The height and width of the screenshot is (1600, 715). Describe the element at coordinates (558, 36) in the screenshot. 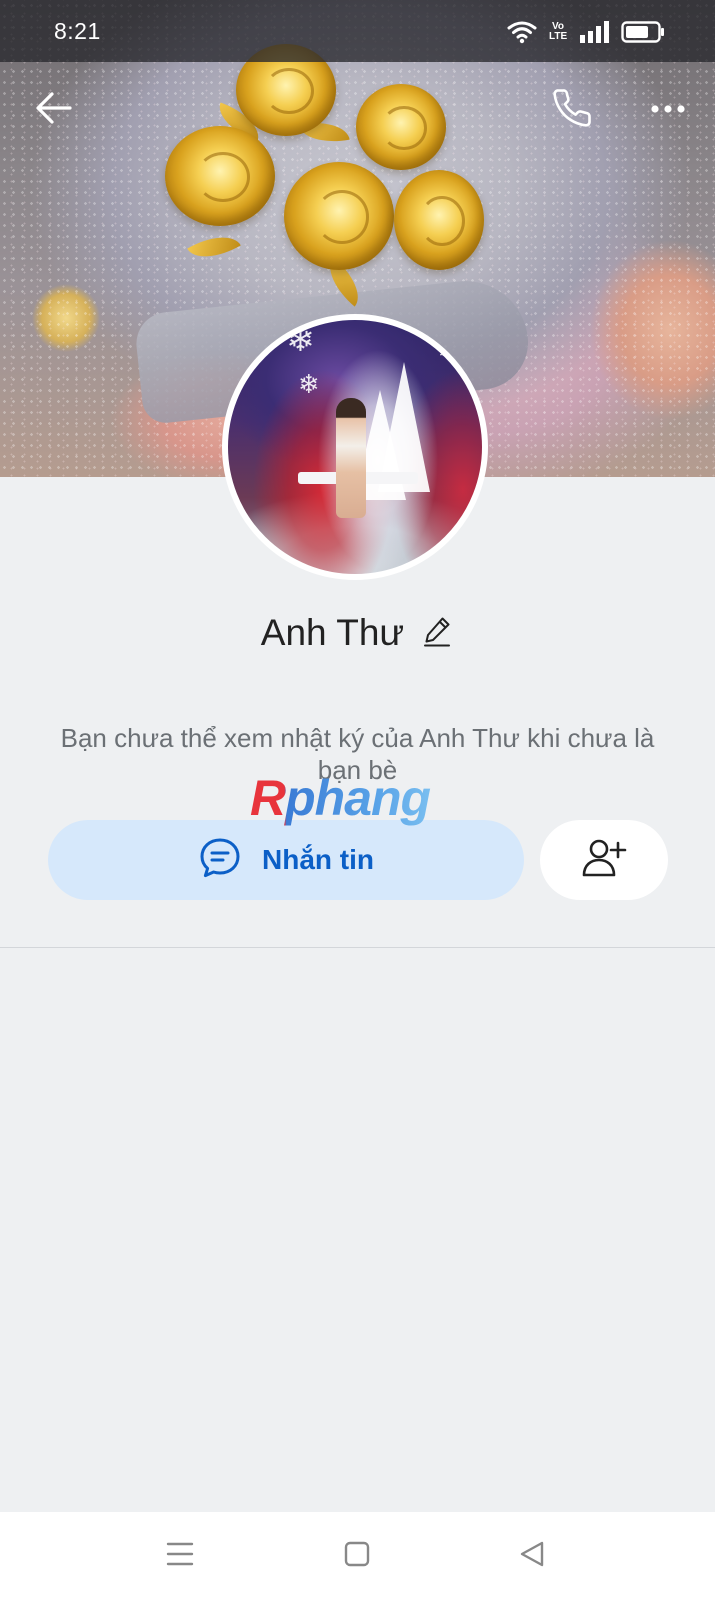

I see `volte-line-2: LTE` at that location.